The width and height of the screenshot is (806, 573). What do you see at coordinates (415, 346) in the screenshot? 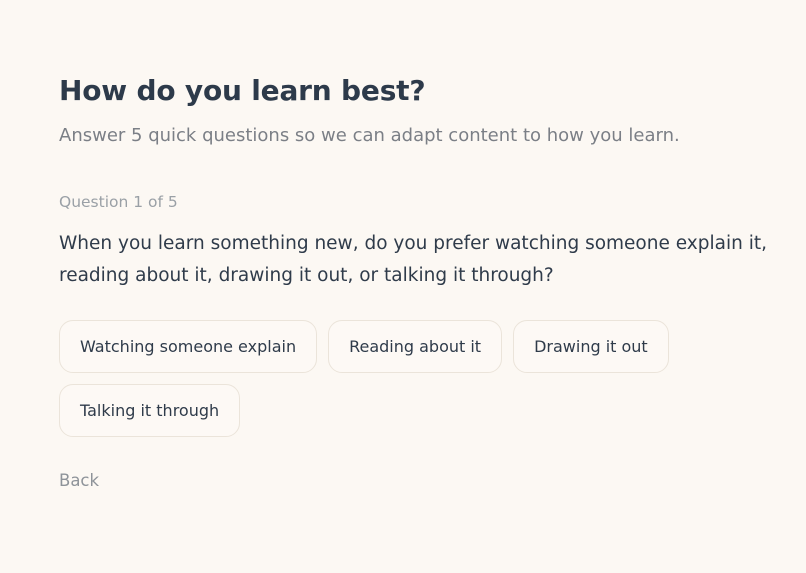
I see `option-reading-button: Reading about it` at bounding box center [415, 346].